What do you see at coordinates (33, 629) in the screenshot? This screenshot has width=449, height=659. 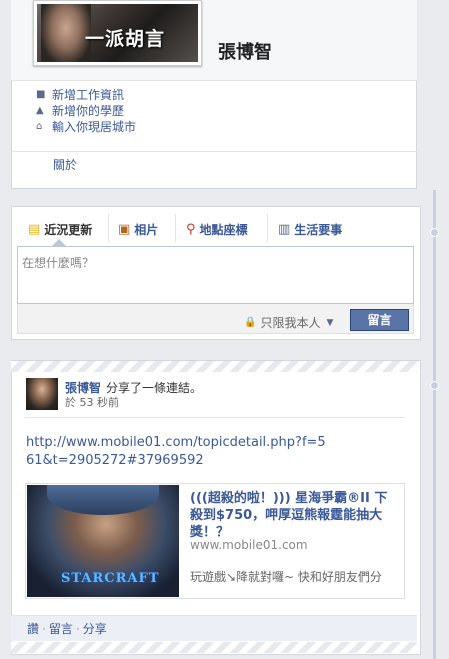 I see `like-link: 讚` at bounding box center [33, 629].